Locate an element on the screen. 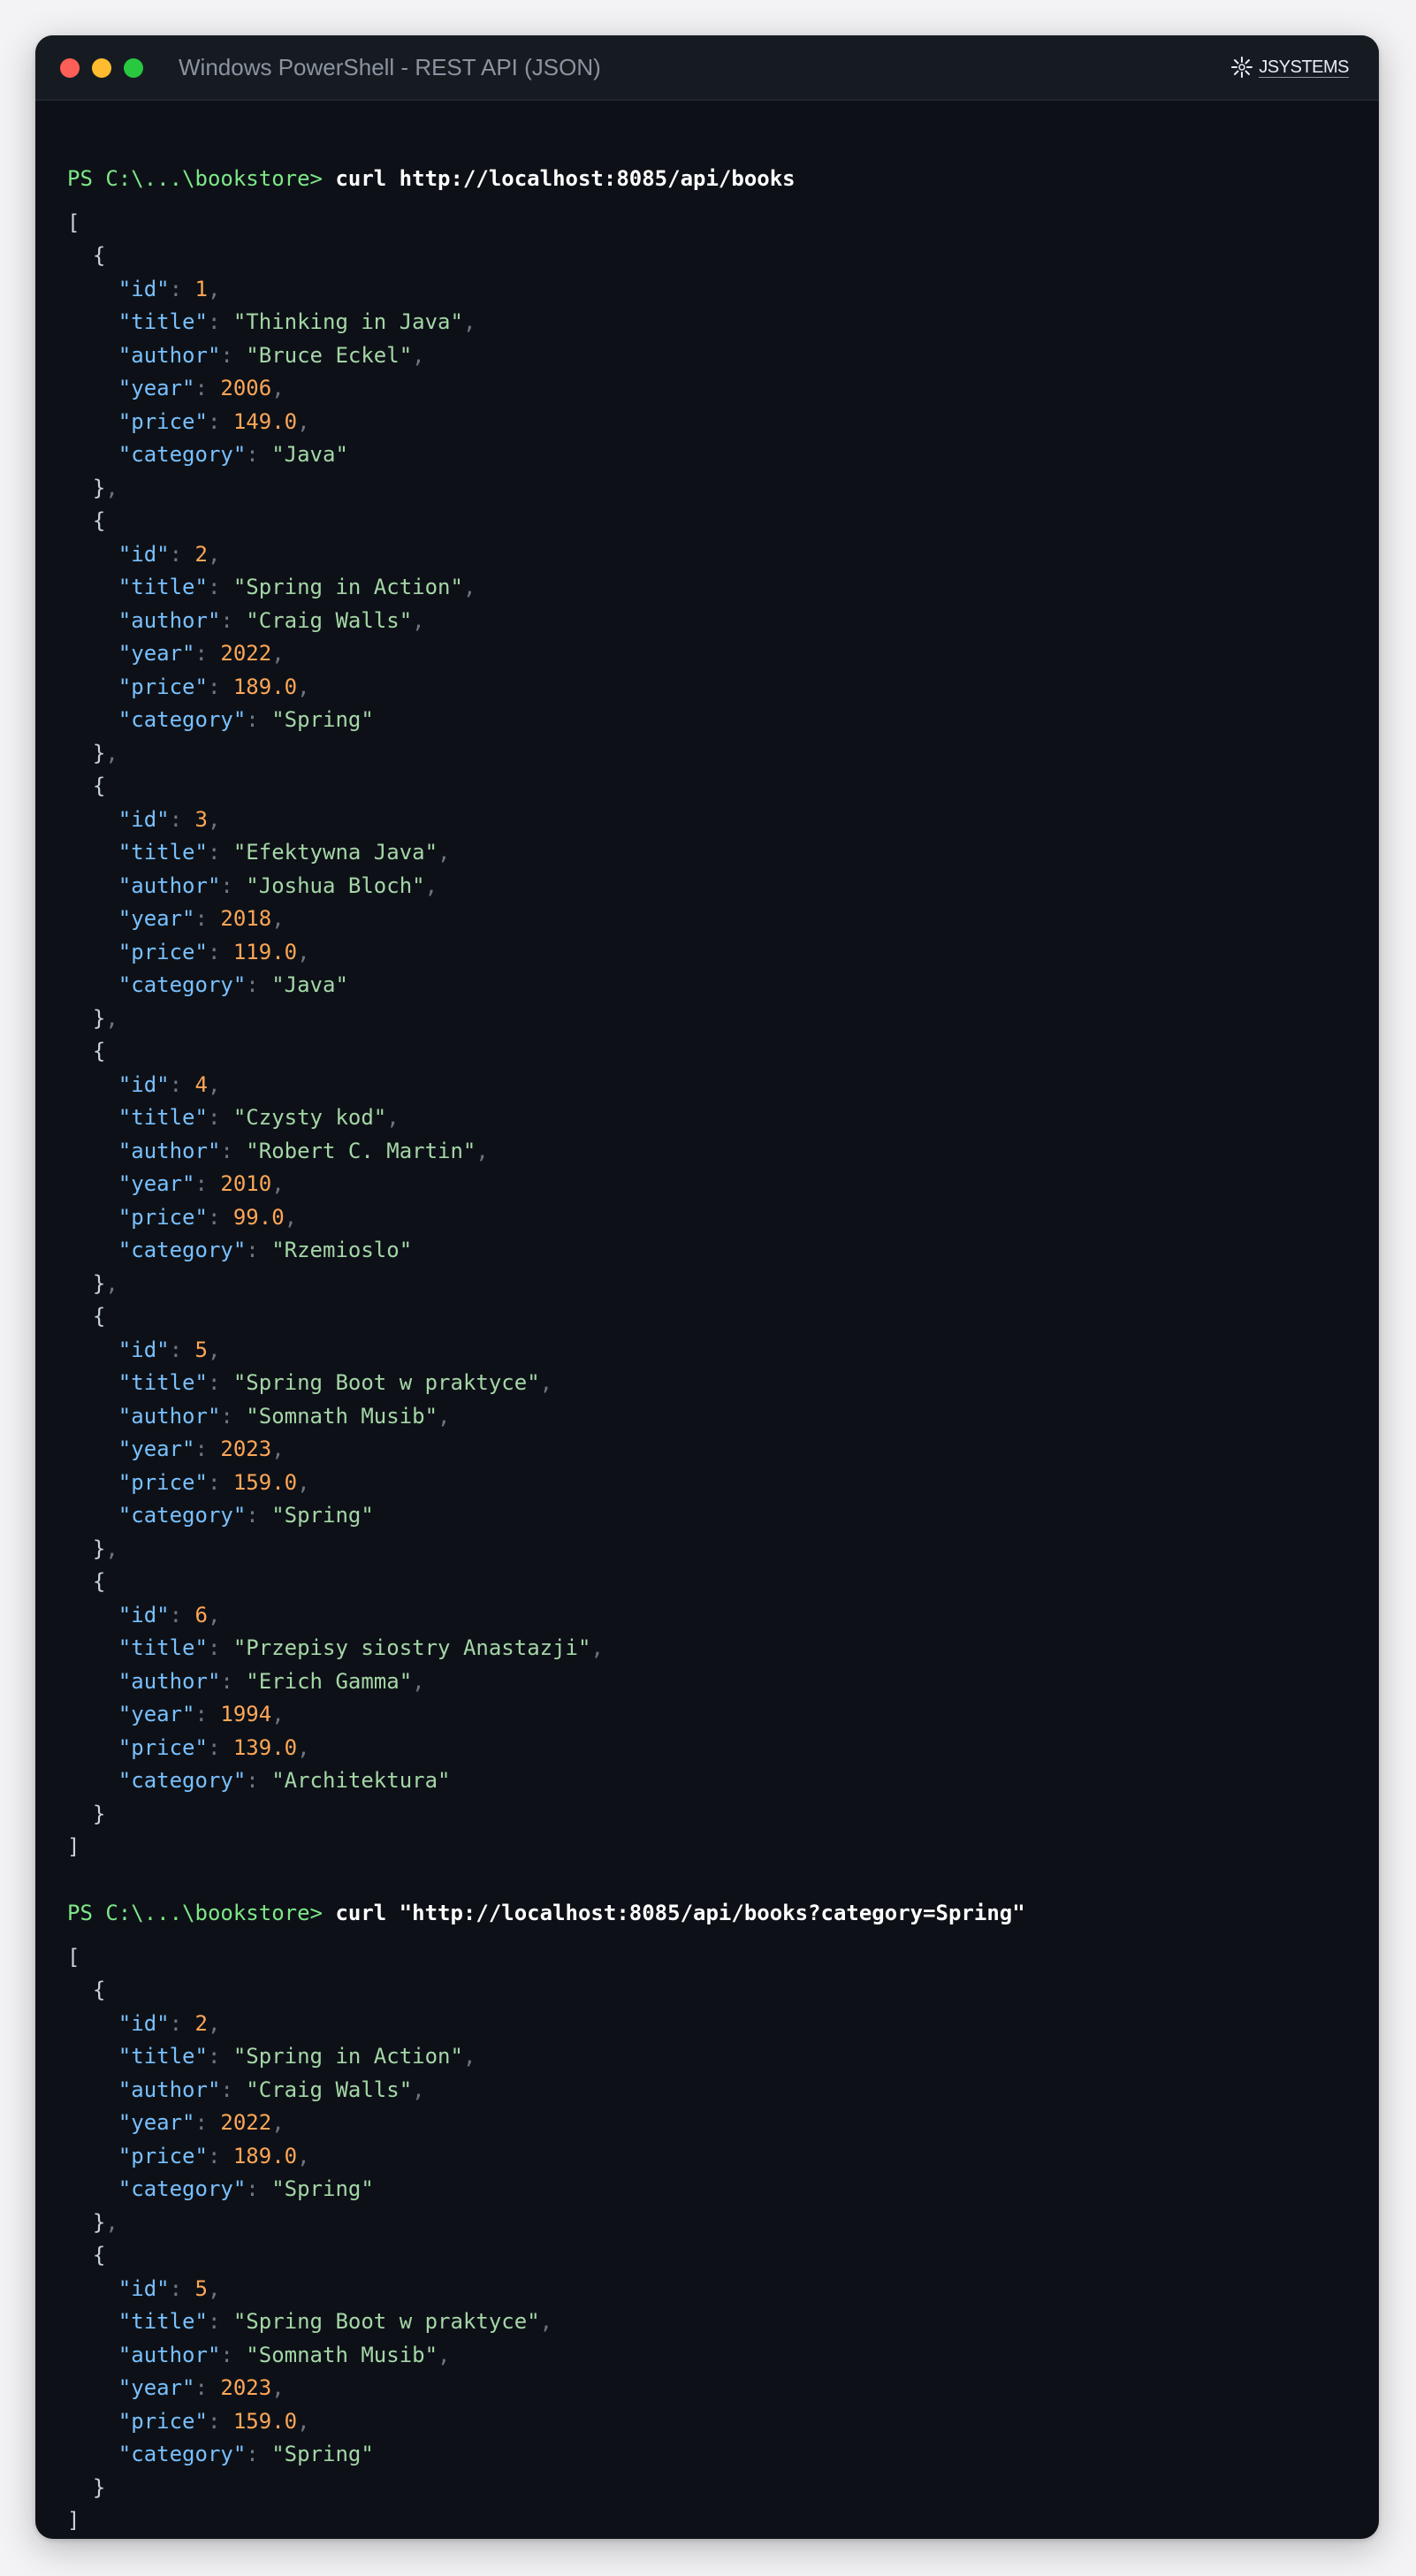 The width and height of the screenshot is (1416, 2576). json-value: "Java" is located at coordinates (310, 454).